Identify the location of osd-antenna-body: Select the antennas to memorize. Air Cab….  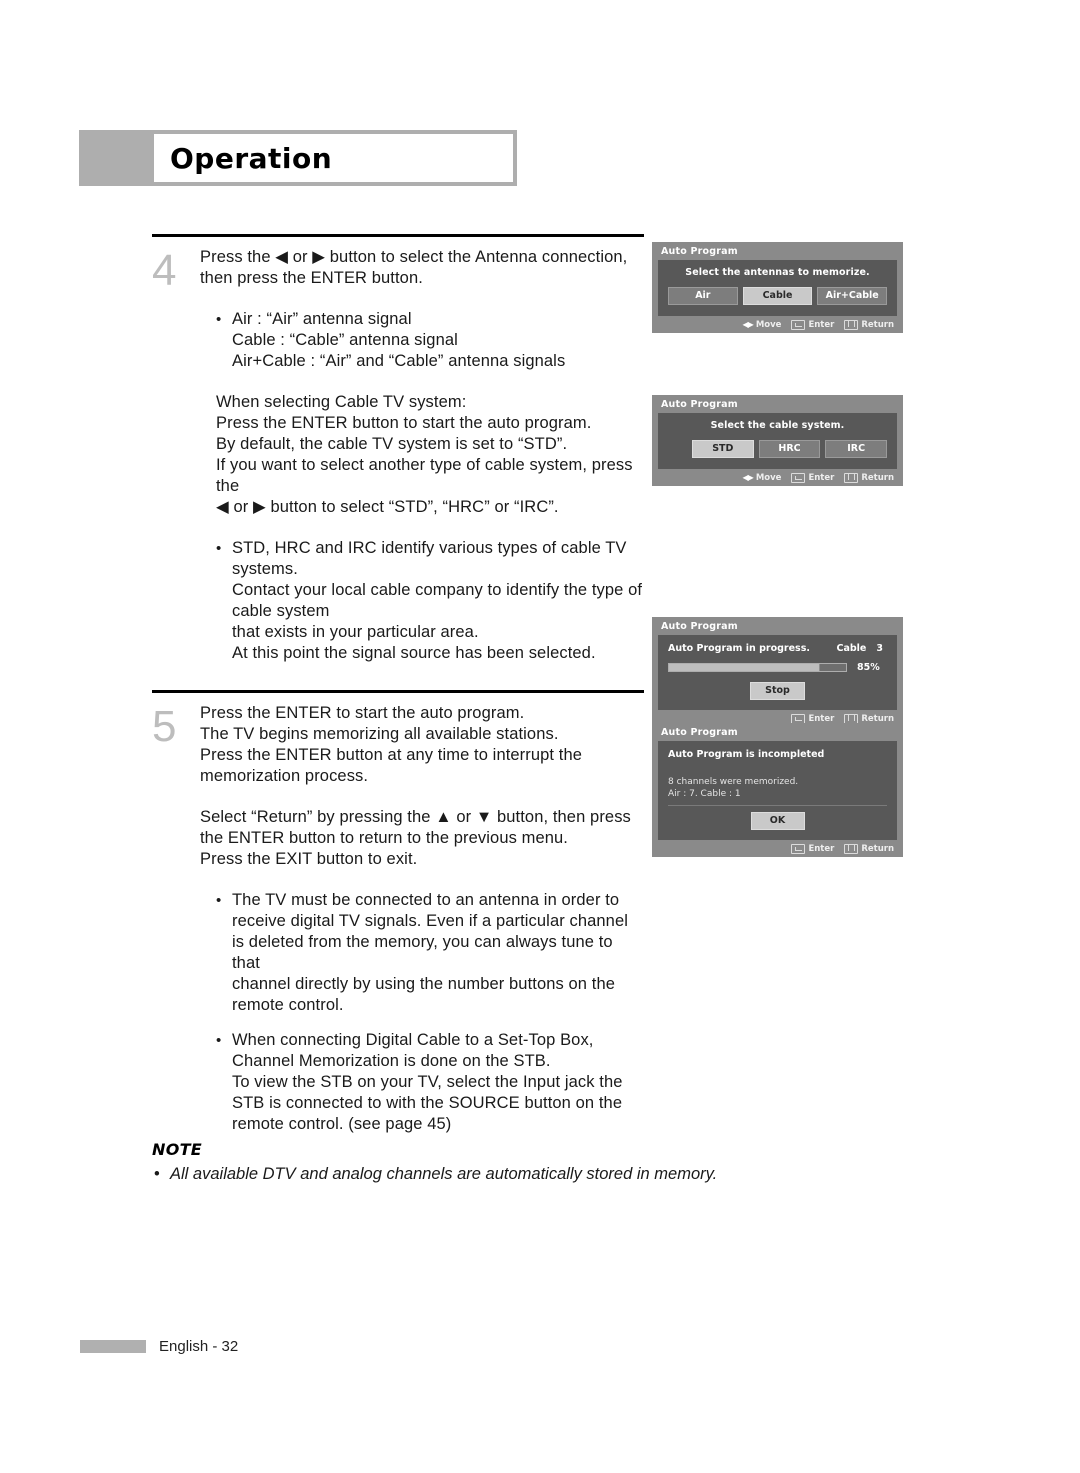
(777, 288).